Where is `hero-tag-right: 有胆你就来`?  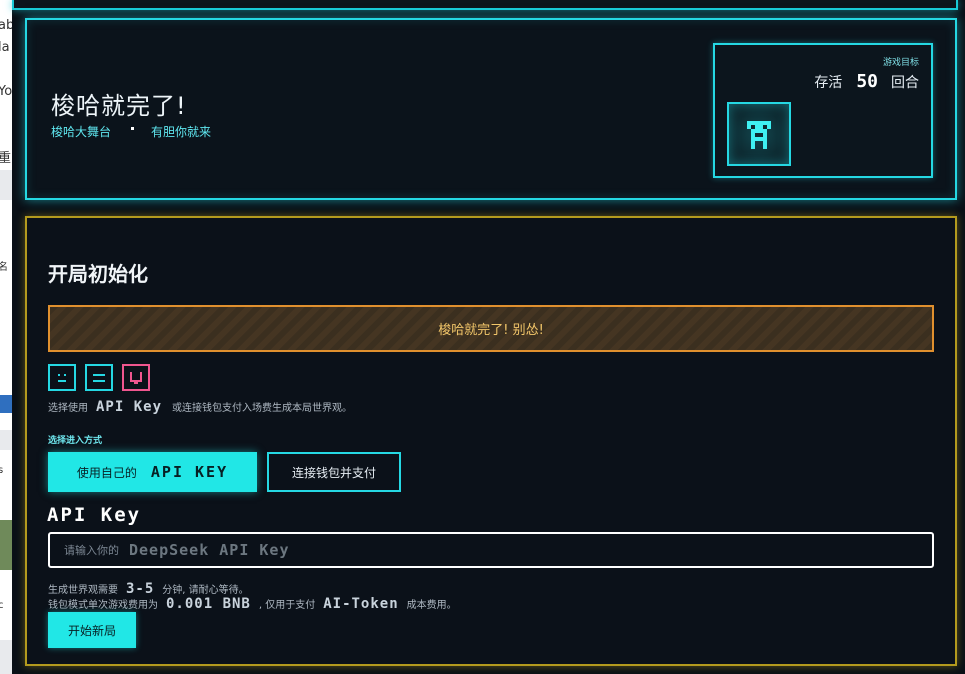 hero-tag-right: 有胆你就来 is located at coordinates (181, 132).